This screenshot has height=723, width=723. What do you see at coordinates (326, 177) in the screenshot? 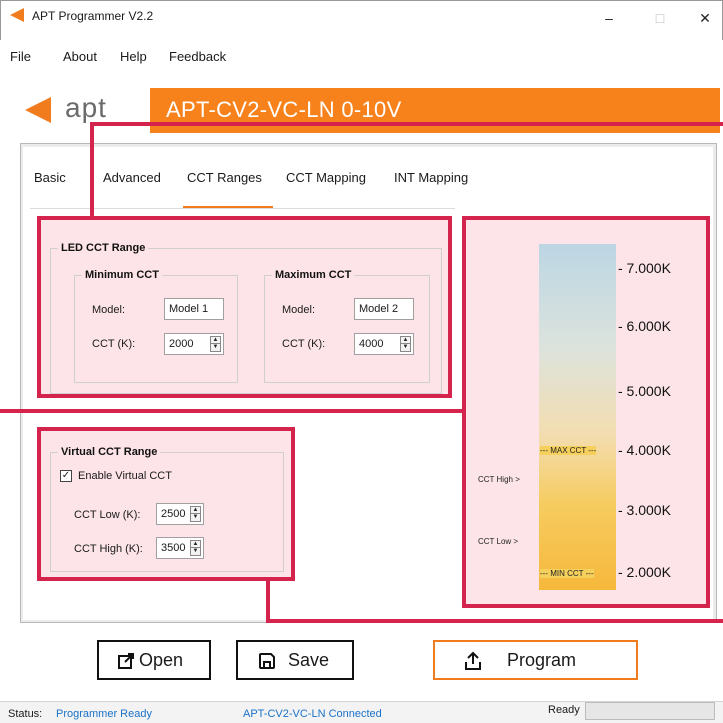
I see `tab-cct-mapping: CCT Mapping` at bounding box center [326, 177].